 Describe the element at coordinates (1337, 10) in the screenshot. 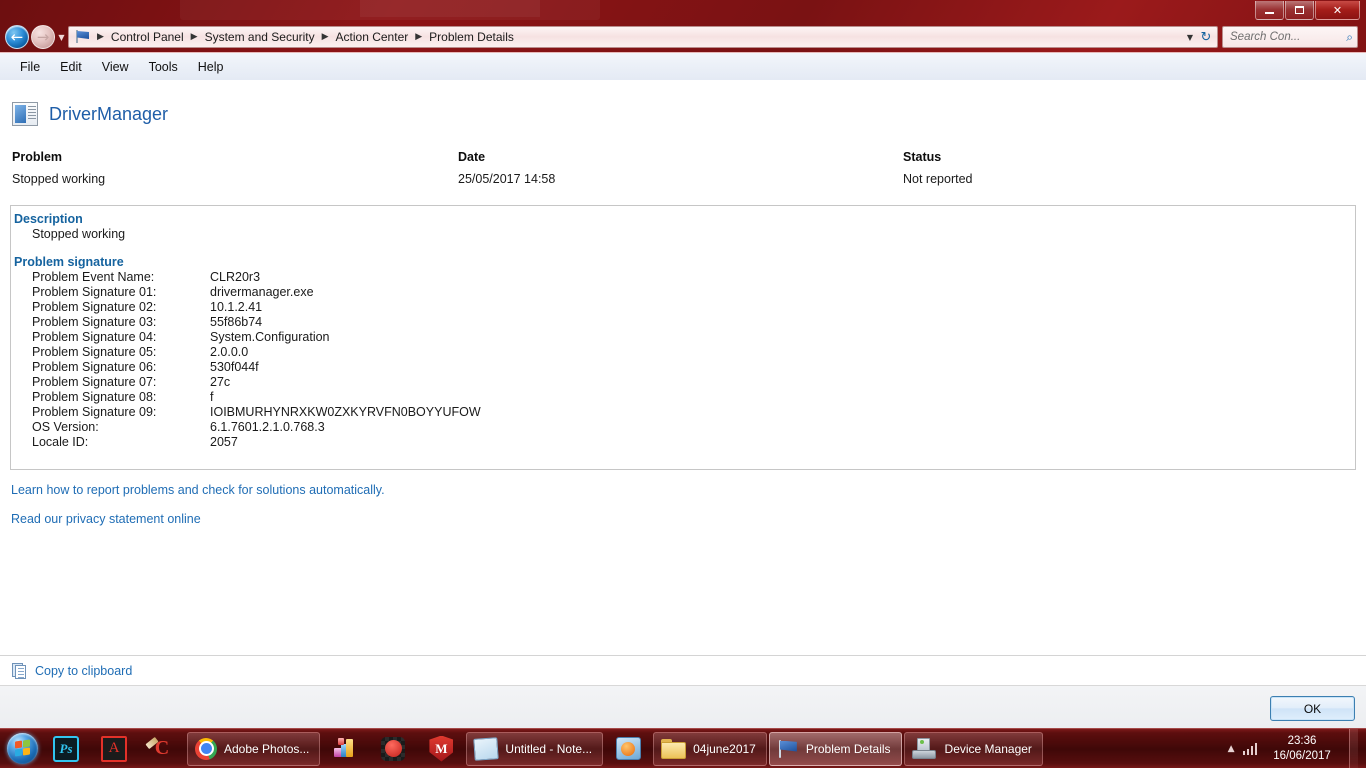

I see `close-button: ✕` at that location.